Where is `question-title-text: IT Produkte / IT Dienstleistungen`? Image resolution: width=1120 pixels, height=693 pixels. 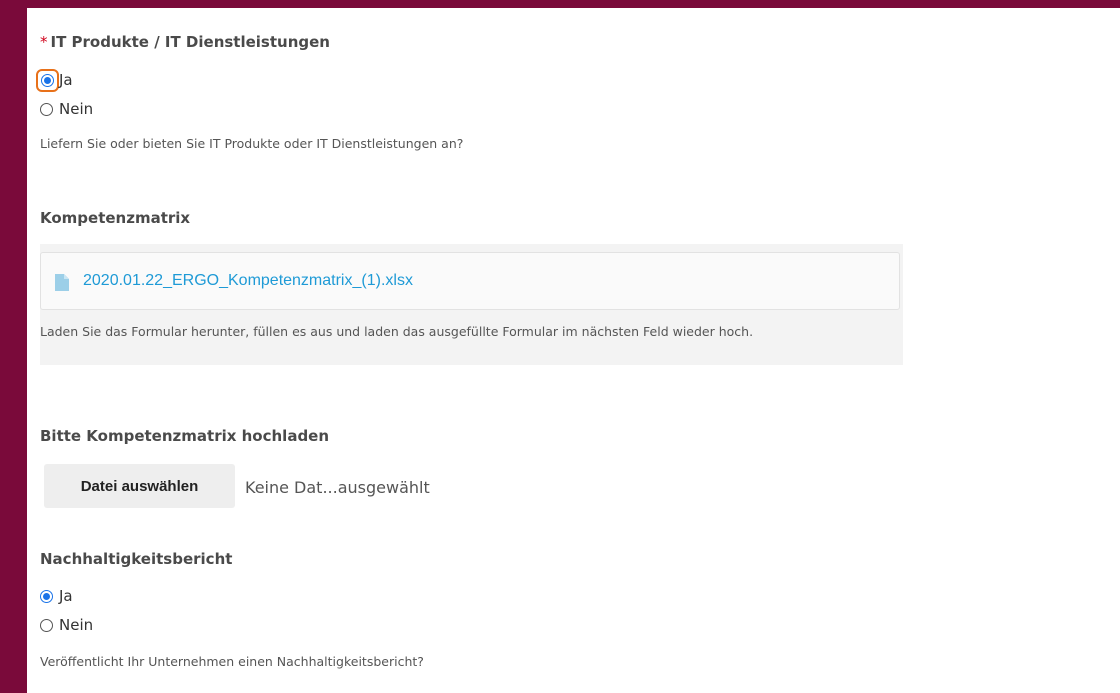 question-title-text: IT Produkte / IT Dienstleistungen is located at coordinates (190, 42).